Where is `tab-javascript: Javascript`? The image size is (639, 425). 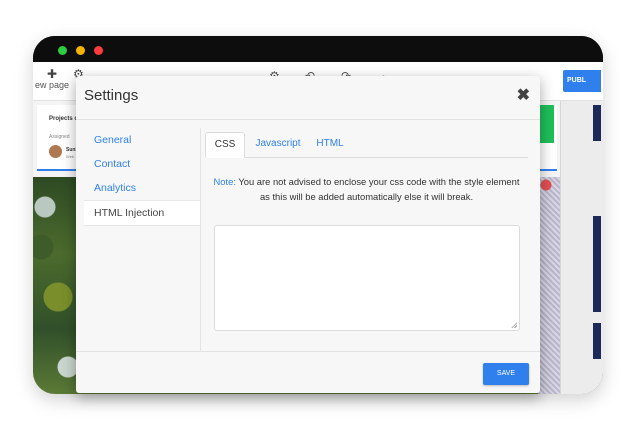
tab-javascript: Javascript is located at coordinates (278, 144).